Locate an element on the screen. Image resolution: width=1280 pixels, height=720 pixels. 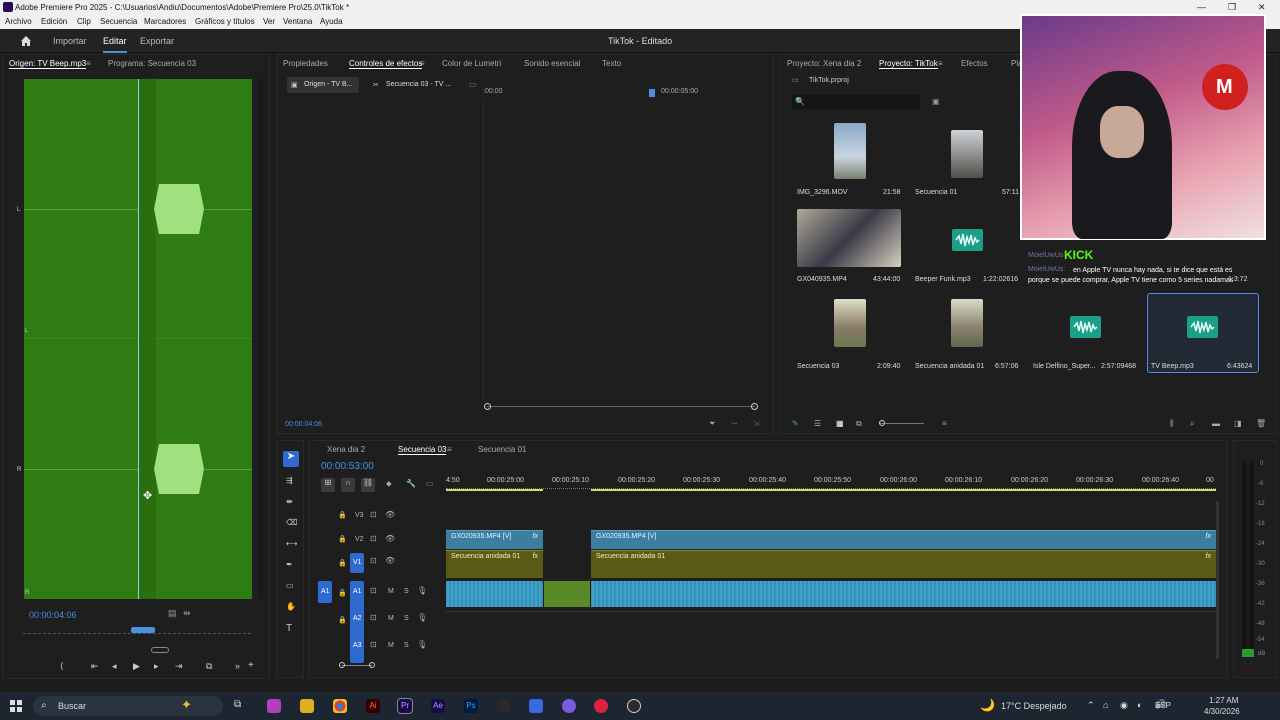
insert-icon: ⧉ is located at coordinates (209, 666).